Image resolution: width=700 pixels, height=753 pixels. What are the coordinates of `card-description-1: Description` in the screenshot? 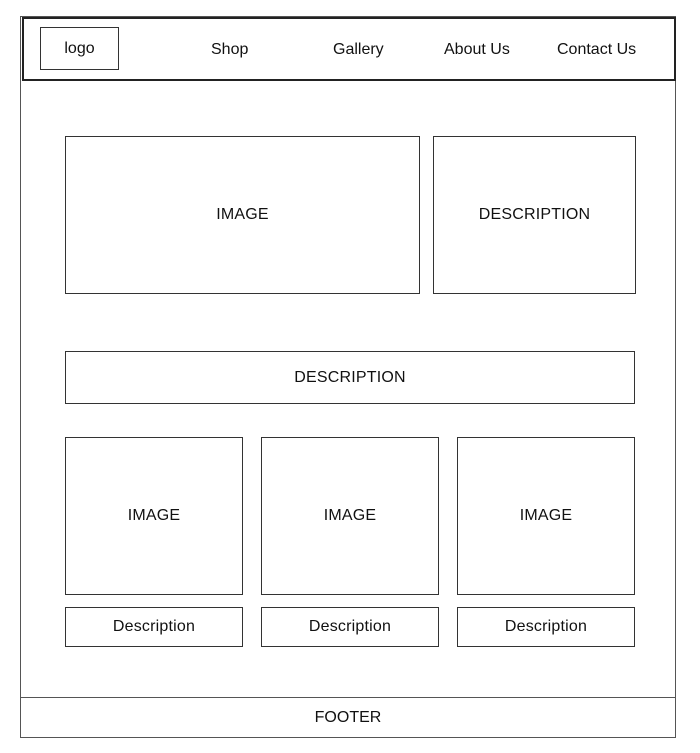 It's located at (154, 627).